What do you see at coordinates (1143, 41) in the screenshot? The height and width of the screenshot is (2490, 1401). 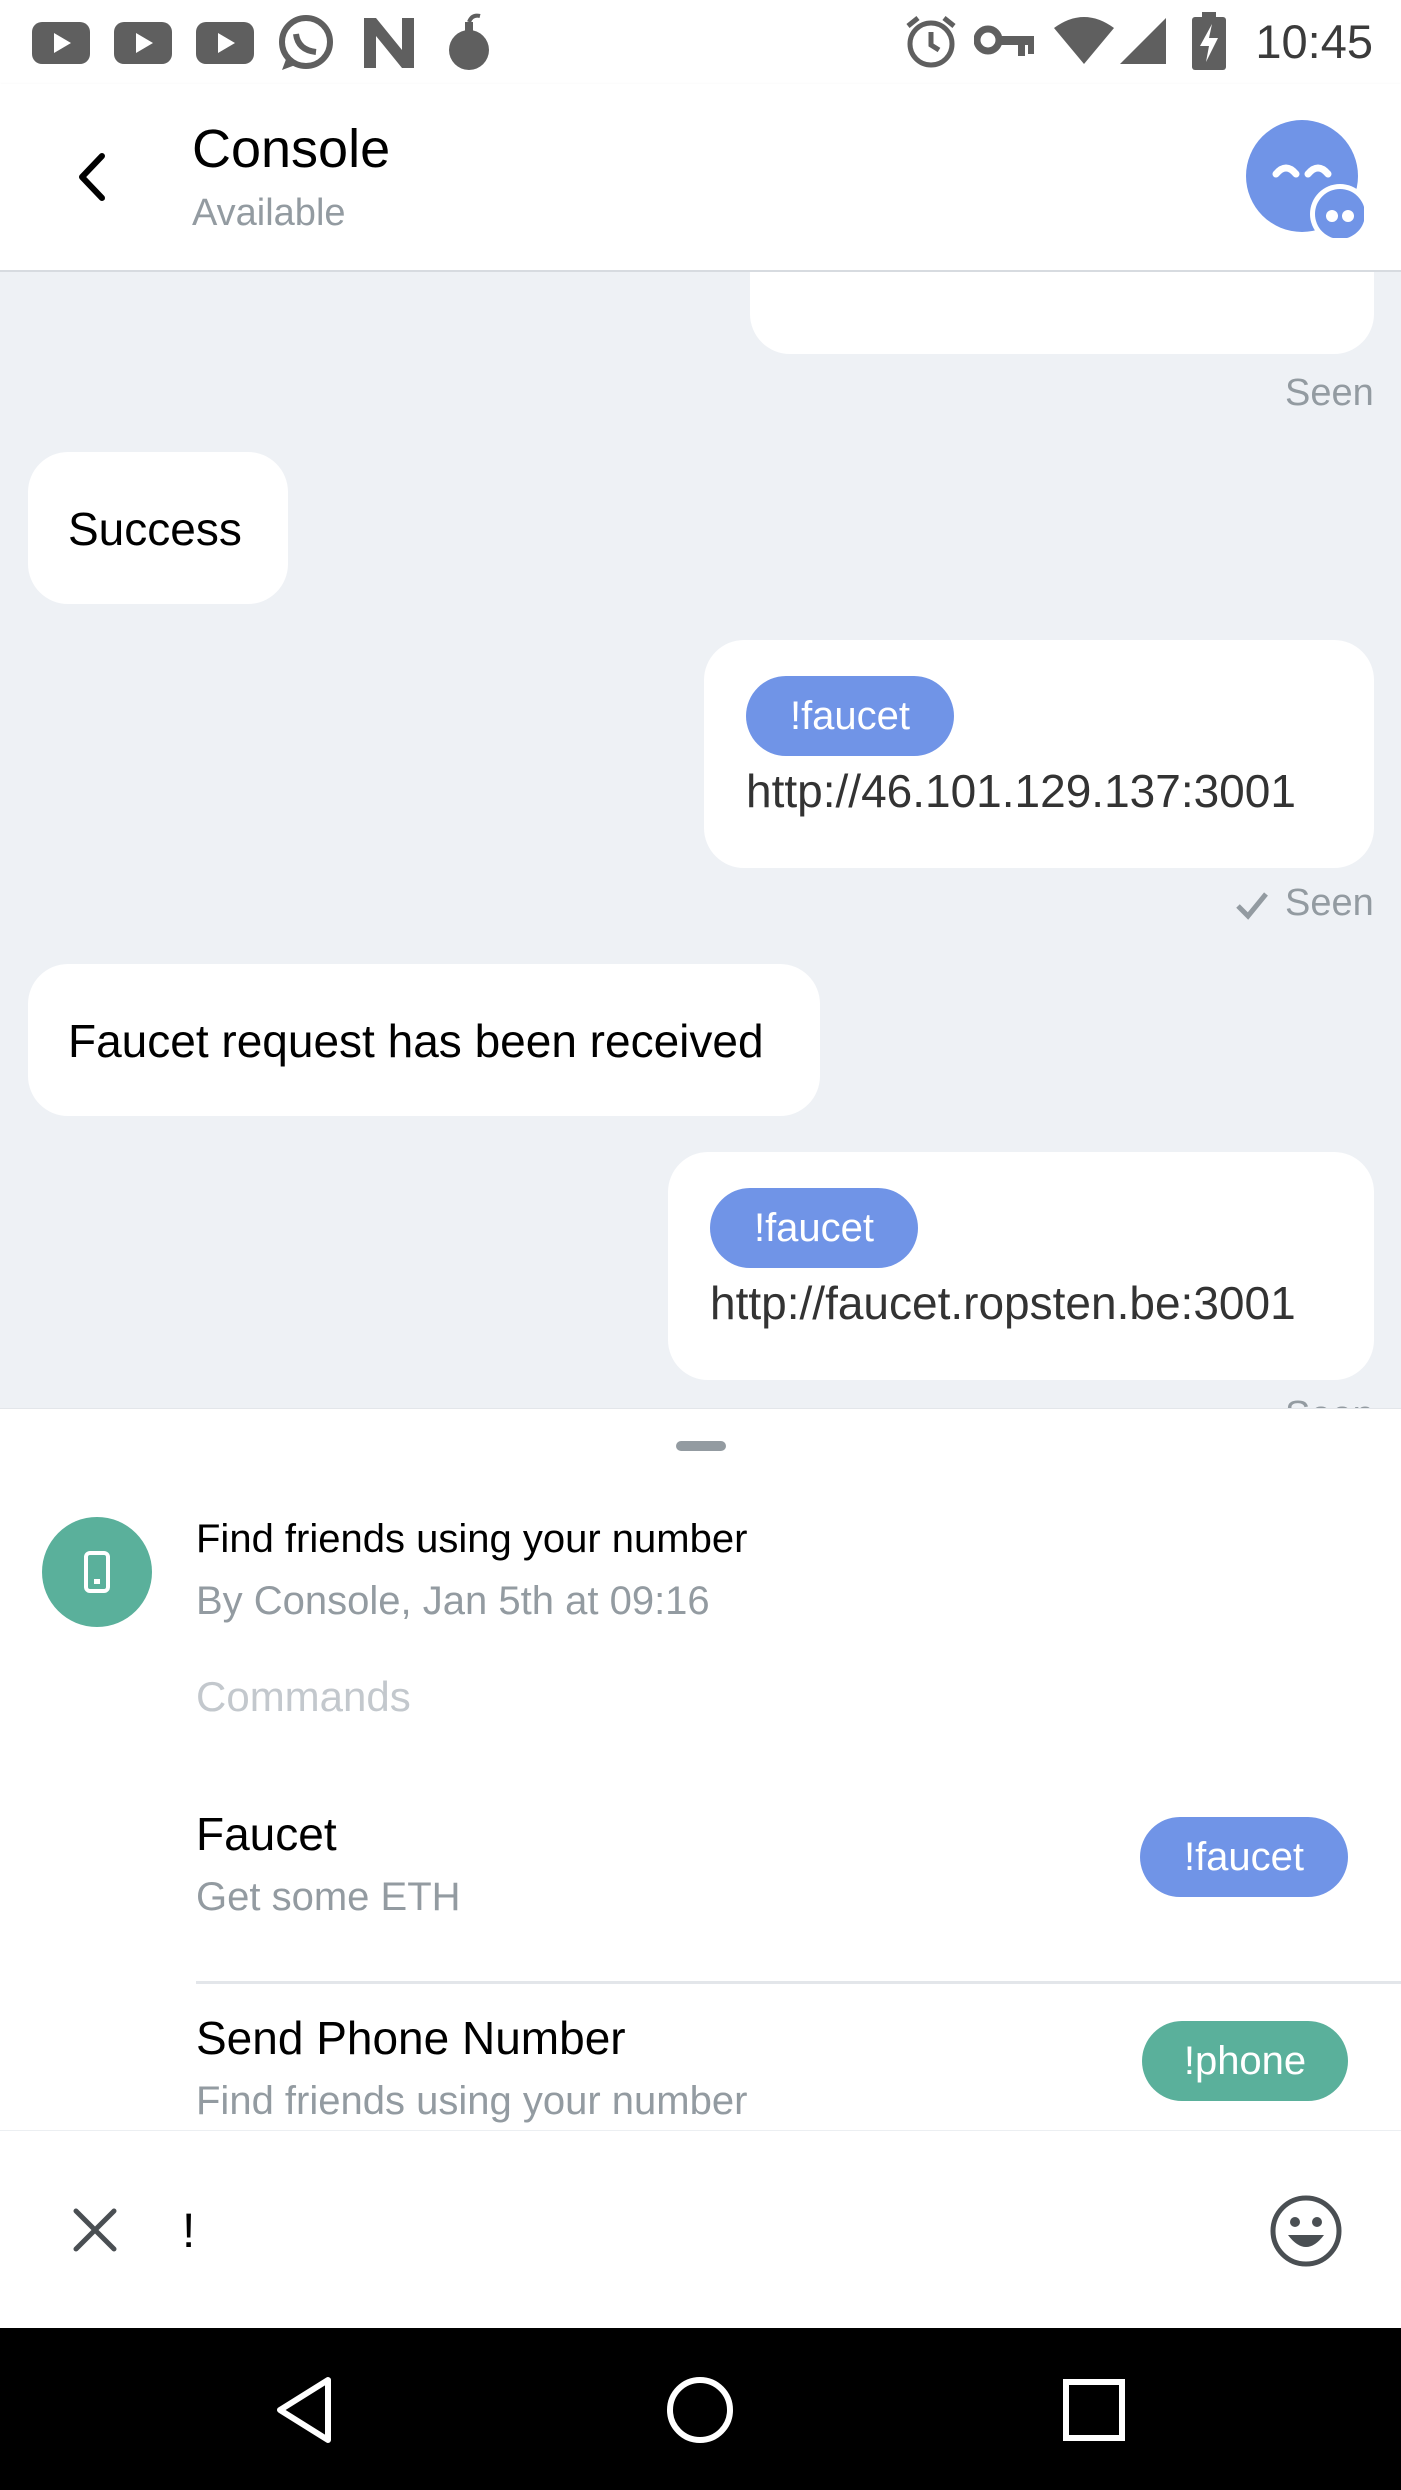 I see `signal-icon` at bounding box center [1143, 41].